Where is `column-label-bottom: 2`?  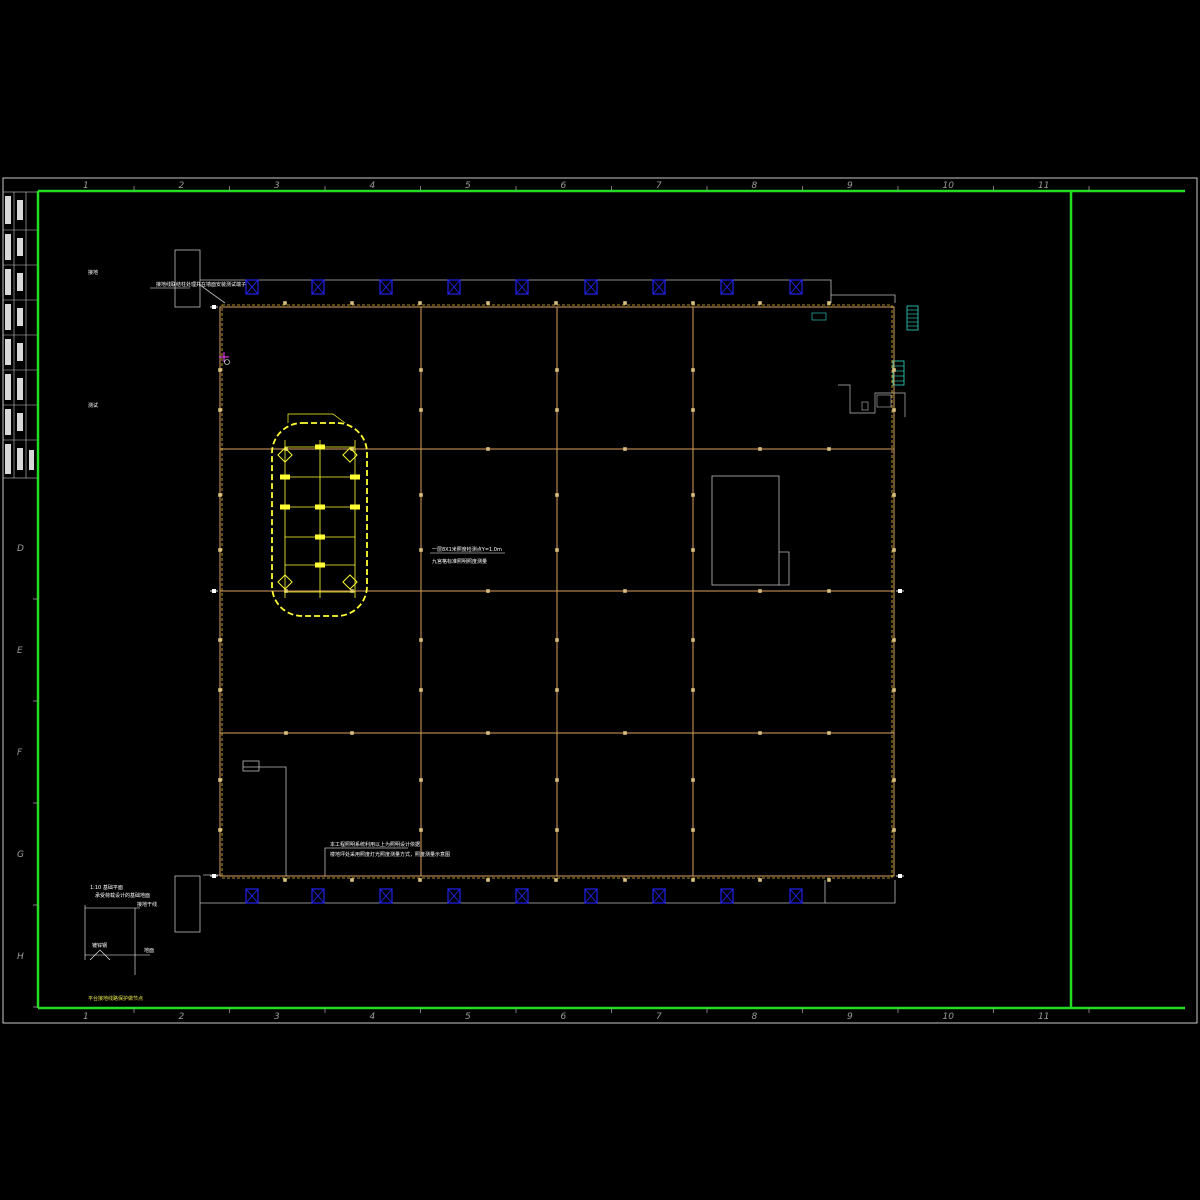 column-label-bottom: 2 is located at coordinates (182, 1017).